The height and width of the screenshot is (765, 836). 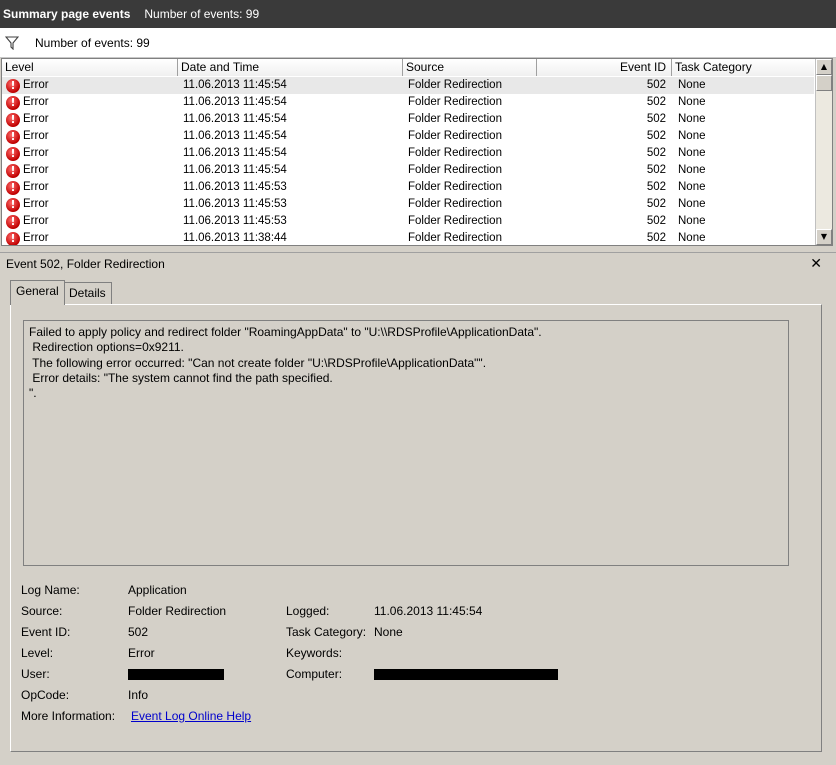 What do you see at coordinates (67, 14) in the screenshot?
I see `window-title: Summary page events` at bounding box center [67, 14].